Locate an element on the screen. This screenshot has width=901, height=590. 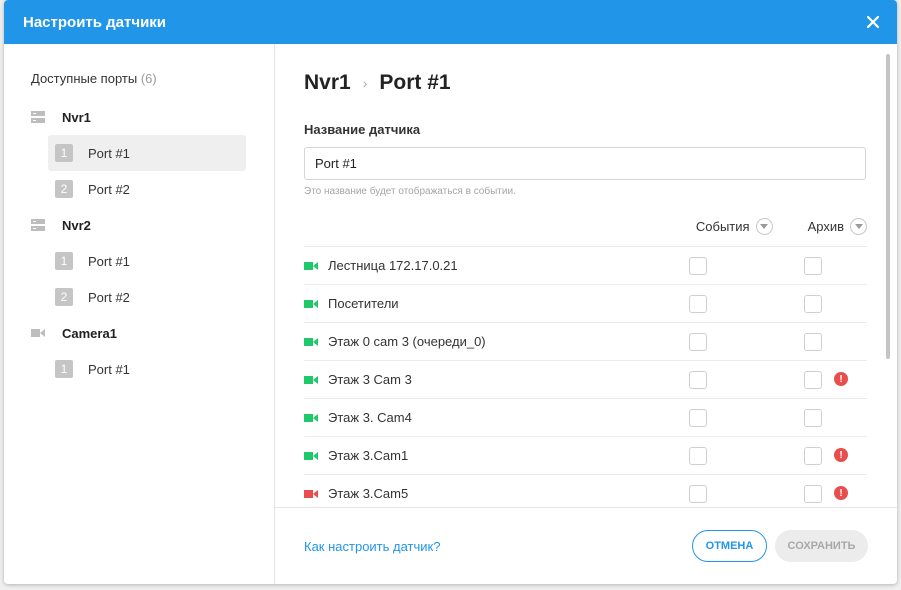
scrollbar is located at coordinates (888, 206).